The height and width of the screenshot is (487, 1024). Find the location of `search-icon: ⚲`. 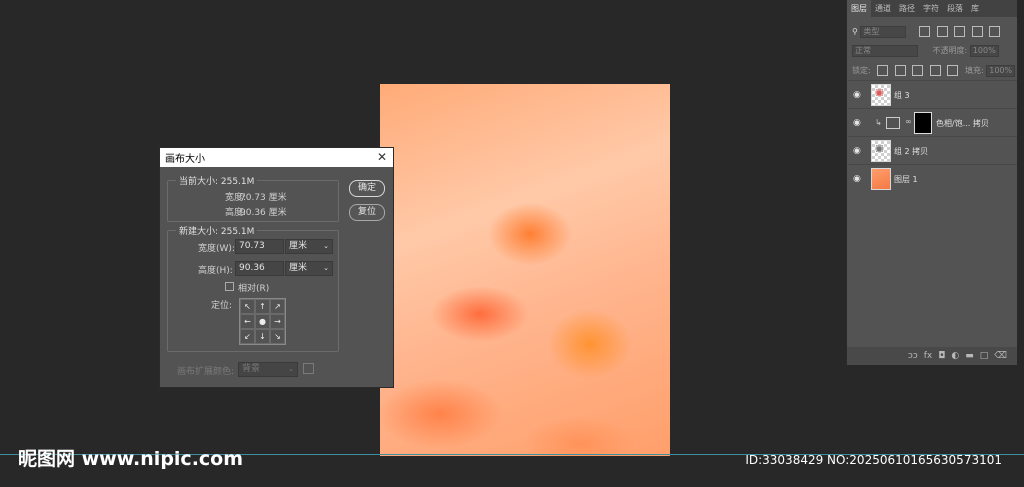

search-icon: ⚲ is located at coordinates (855, 31).